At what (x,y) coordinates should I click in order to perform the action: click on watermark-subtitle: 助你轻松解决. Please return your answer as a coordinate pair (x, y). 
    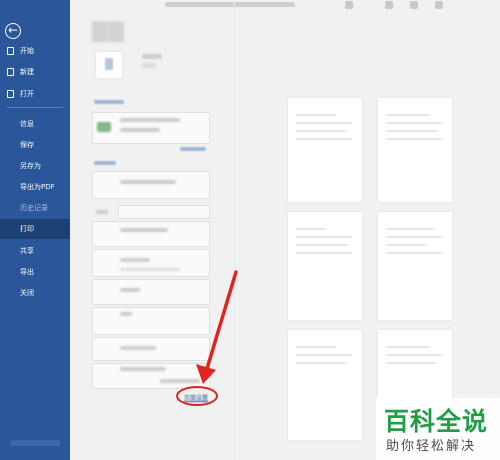
    Looking at the image, I should click on (431, 446).